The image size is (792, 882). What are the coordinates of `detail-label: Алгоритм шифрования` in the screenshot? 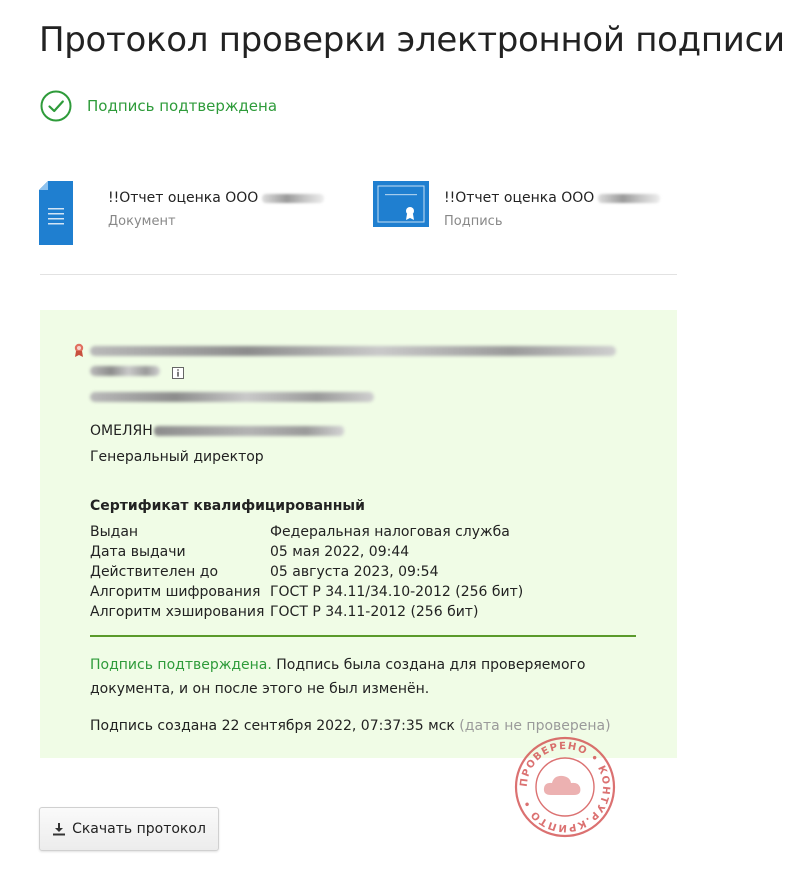 It's located at (175, 592).